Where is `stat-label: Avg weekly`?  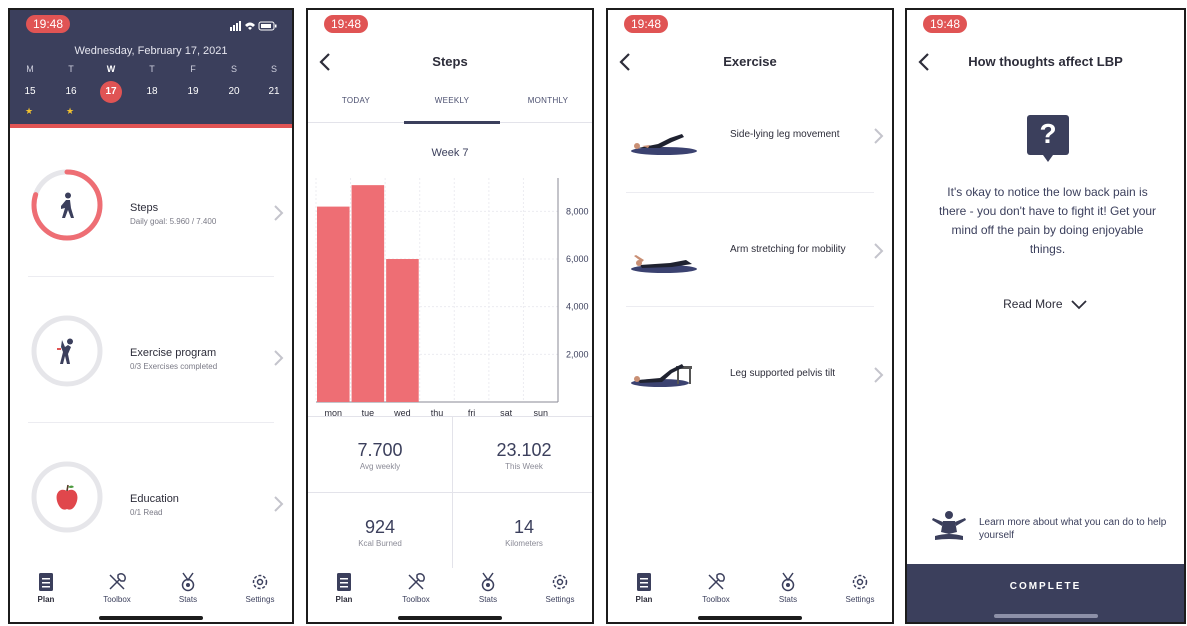
stat-label: Avg weekly is located at coordinates (380, 466).